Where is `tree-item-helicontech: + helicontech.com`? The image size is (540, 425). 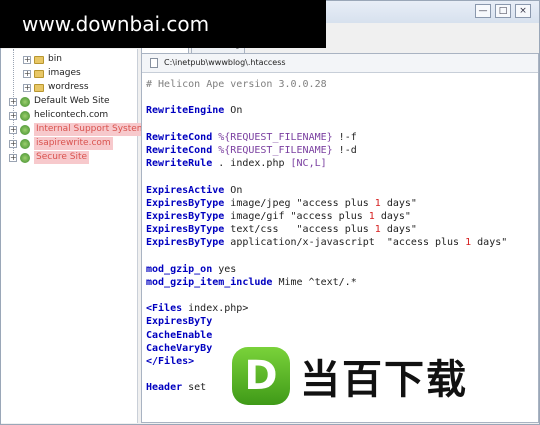 tree-item-helicontech: + helicontech.com is located at coordinates (58, 115).